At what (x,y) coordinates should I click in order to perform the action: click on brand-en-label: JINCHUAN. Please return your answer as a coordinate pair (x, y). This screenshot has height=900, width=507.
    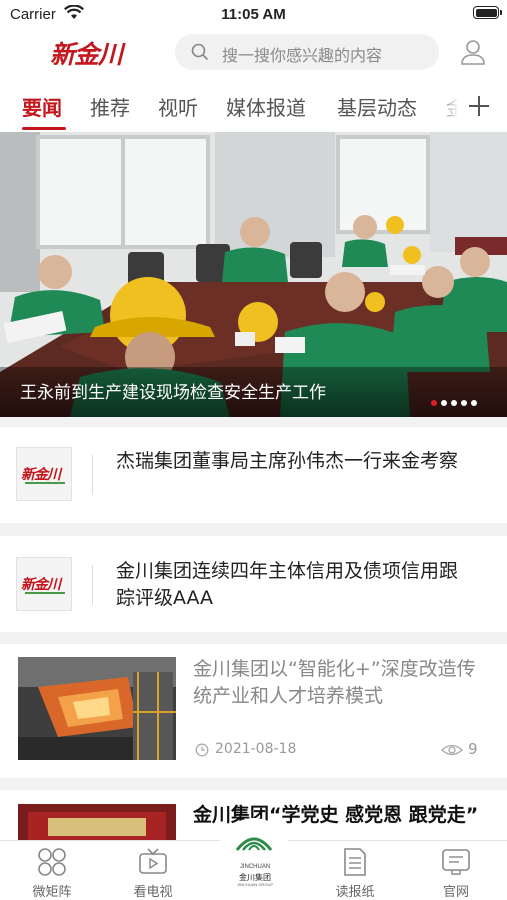
    Looking at the image, I should click on (255, 867).